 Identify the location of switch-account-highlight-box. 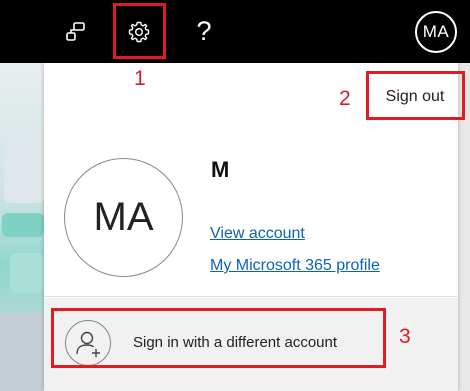
(218, 338).